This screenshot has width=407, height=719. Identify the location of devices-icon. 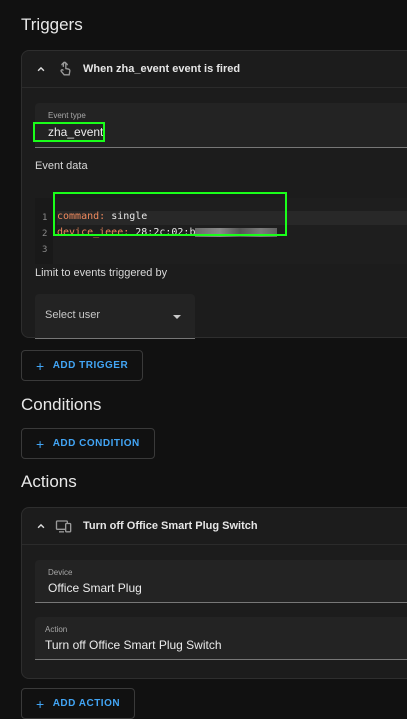
(63, 526).